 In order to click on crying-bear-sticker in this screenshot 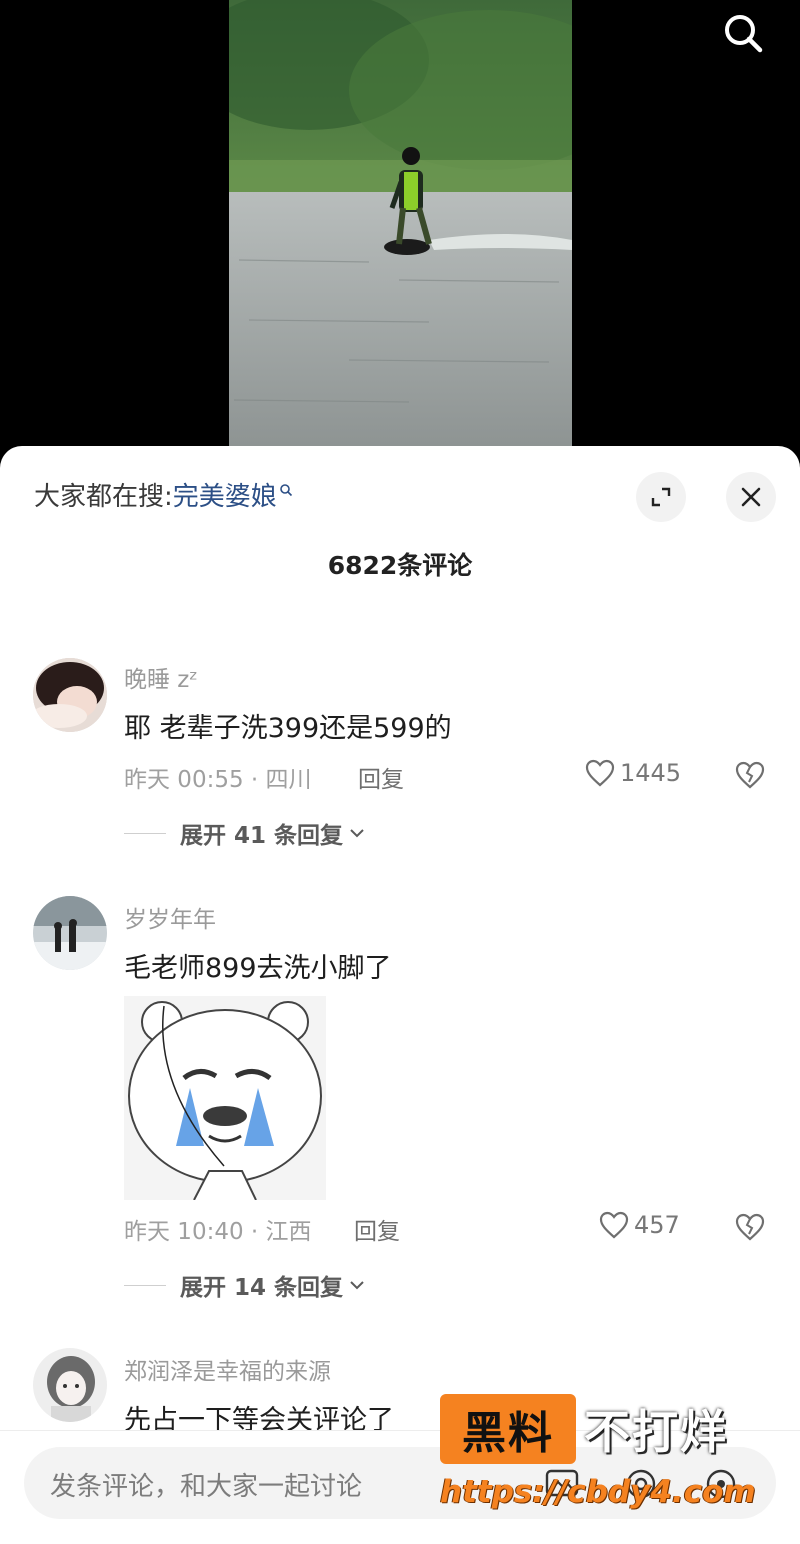, I will do `click(225, 1098)`.